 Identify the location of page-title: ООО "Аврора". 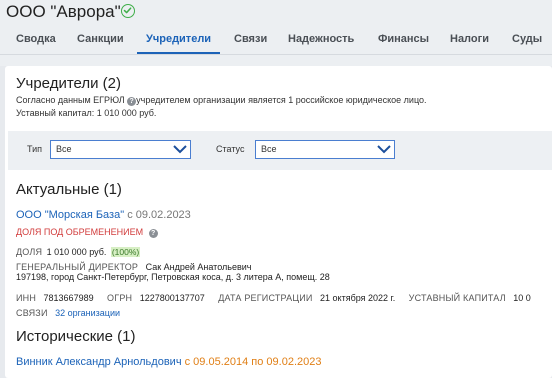
(63, 11).